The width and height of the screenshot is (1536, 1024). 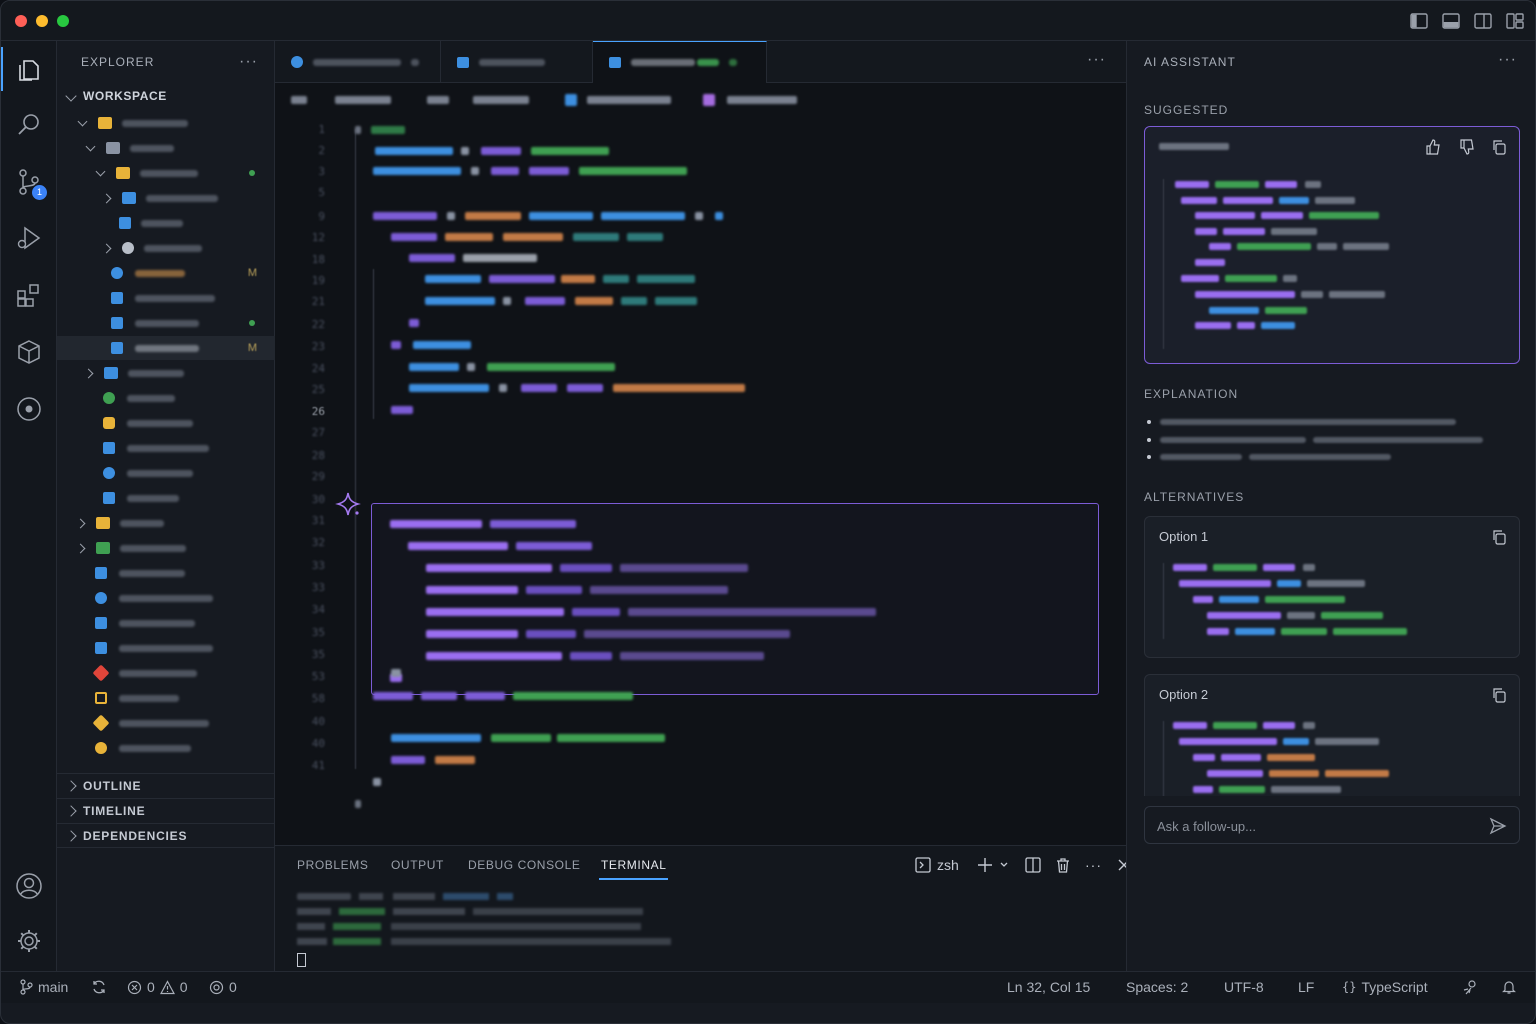 What do you see at coordinates (680, 62) in the screenshot?
I see `editor-tab-active` at bounding box center [680, 62].